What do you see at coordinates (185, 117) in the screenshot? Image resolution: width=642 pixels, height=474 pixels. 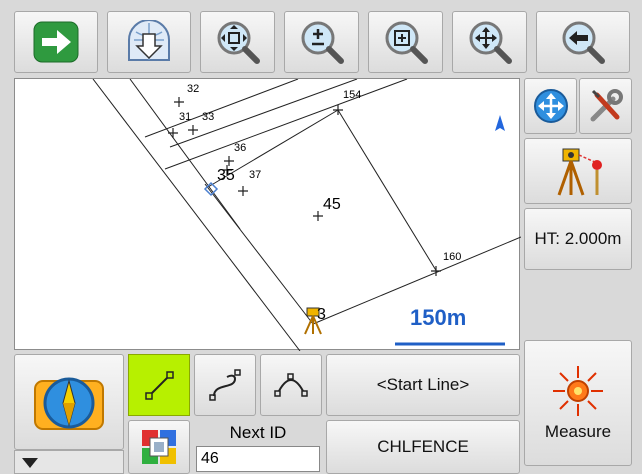 I see `point-label: 31` at bounding box center [185, 117].